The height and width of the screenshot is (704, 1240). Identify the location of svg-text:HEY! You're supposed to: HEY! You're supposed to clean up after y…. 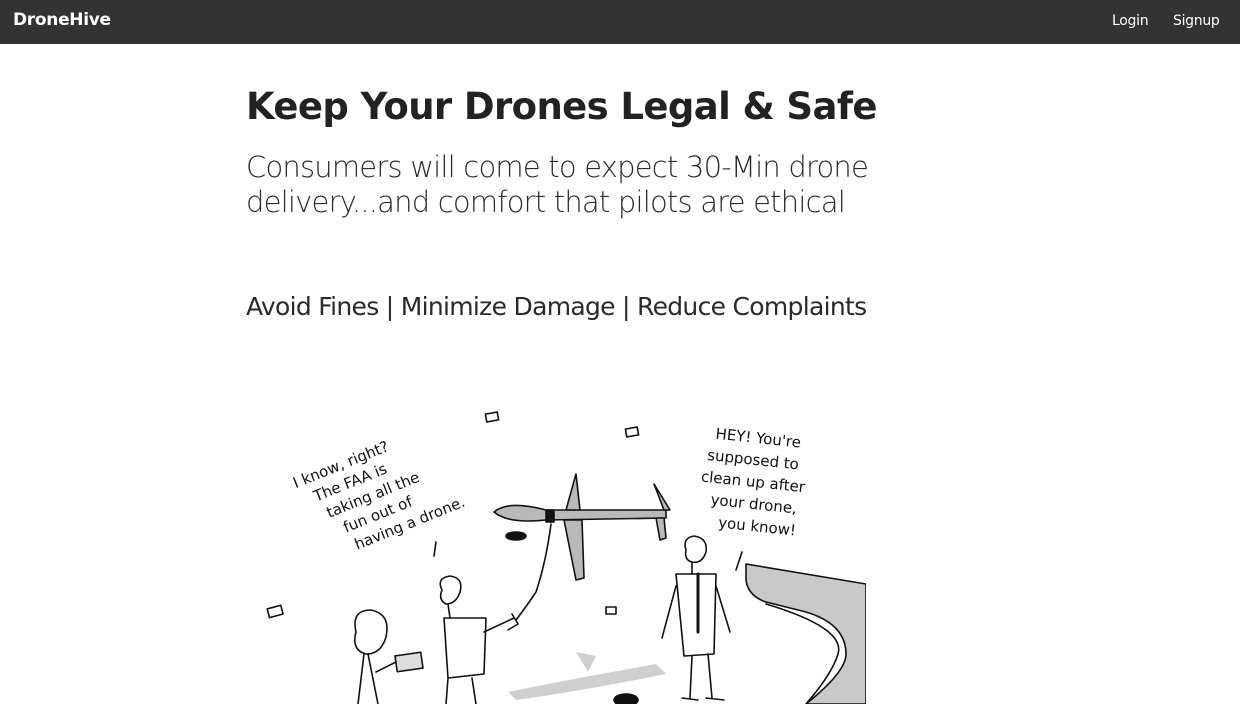
(756, 482).